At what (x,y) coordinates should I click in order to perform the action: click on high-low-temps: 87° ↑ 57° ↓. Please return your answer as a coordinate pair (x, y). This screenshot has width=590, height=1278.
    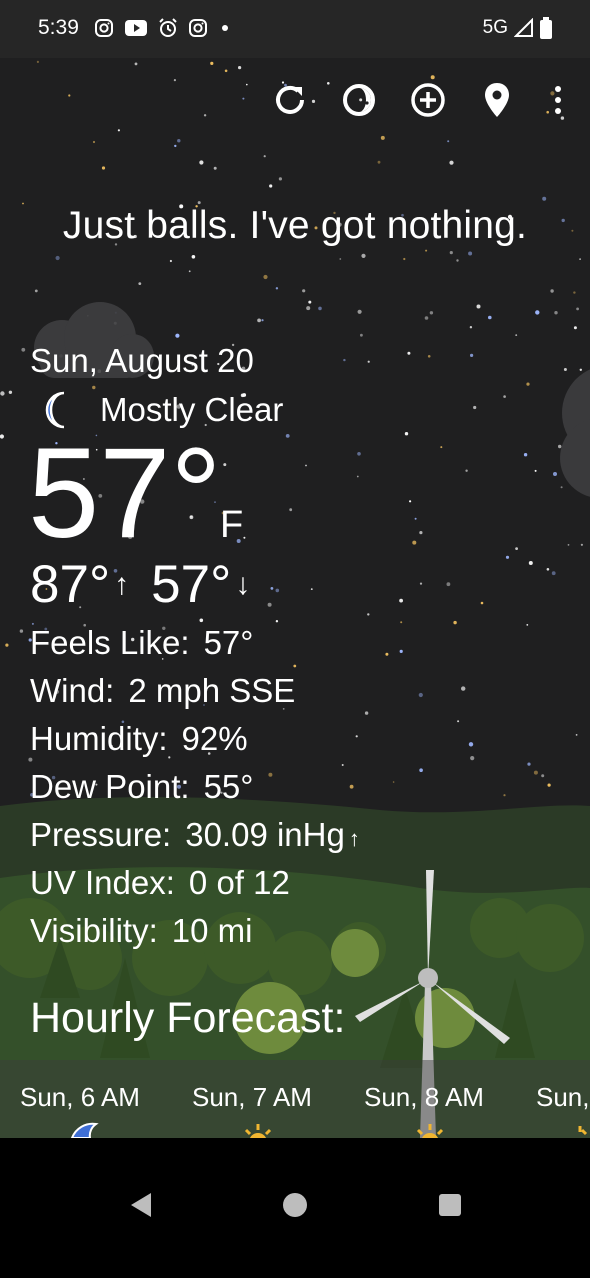
    Looking at the image, I should click on (151, 584).